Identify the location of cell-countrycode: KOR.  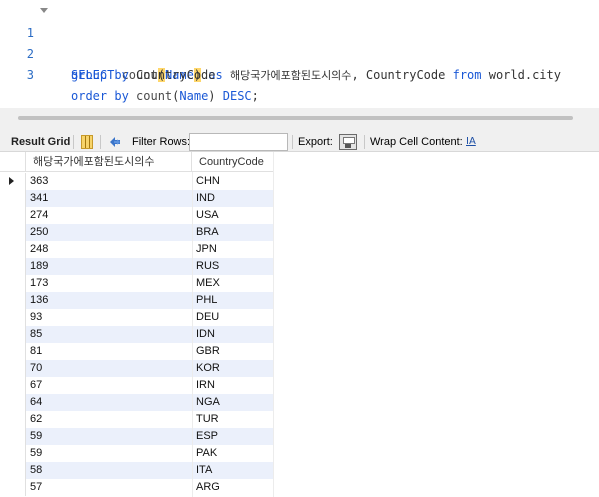
(233, 368).